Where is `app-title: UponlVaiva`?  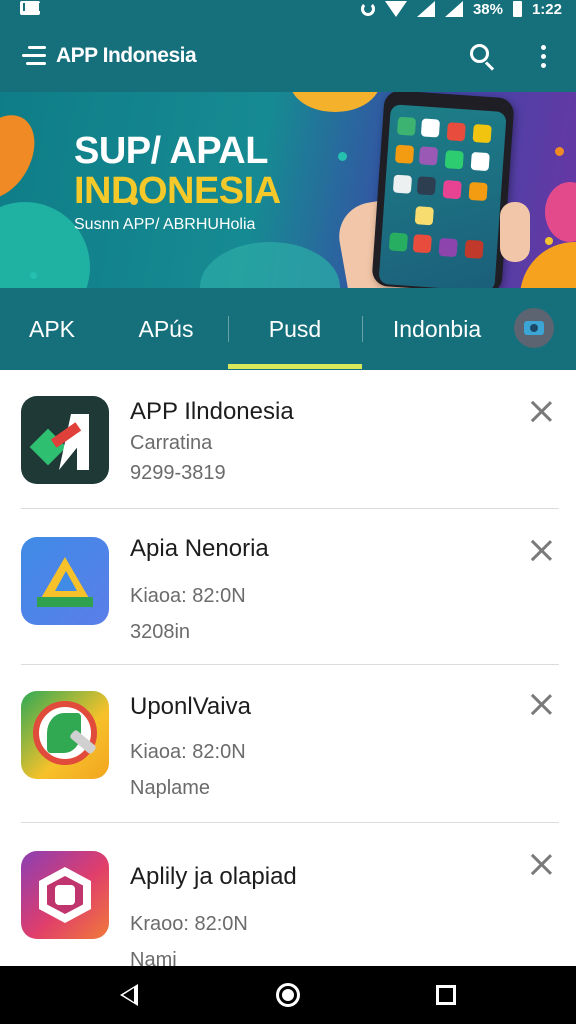
app-title: UponlVaiva is located at coordinates (190, 706).